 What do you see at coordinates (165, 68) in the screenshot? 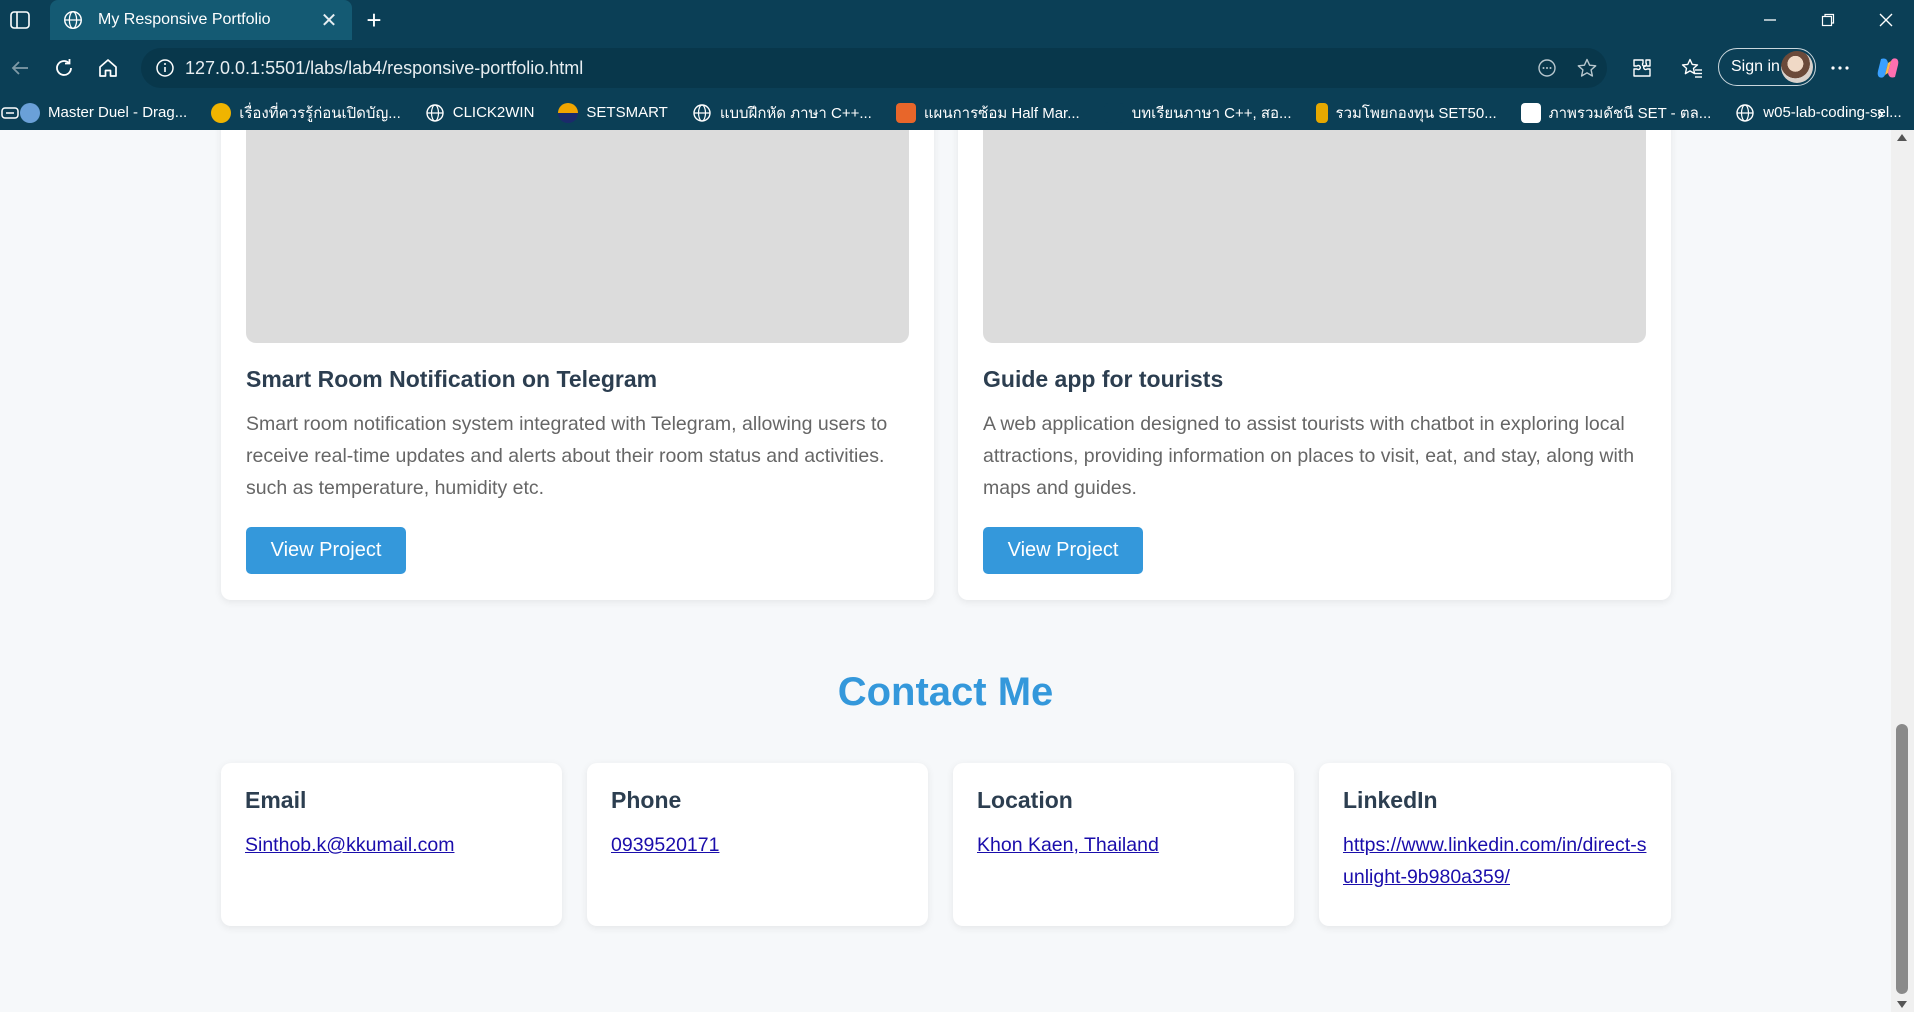
I see `site-info-icon` at bounding box center [165, 68].